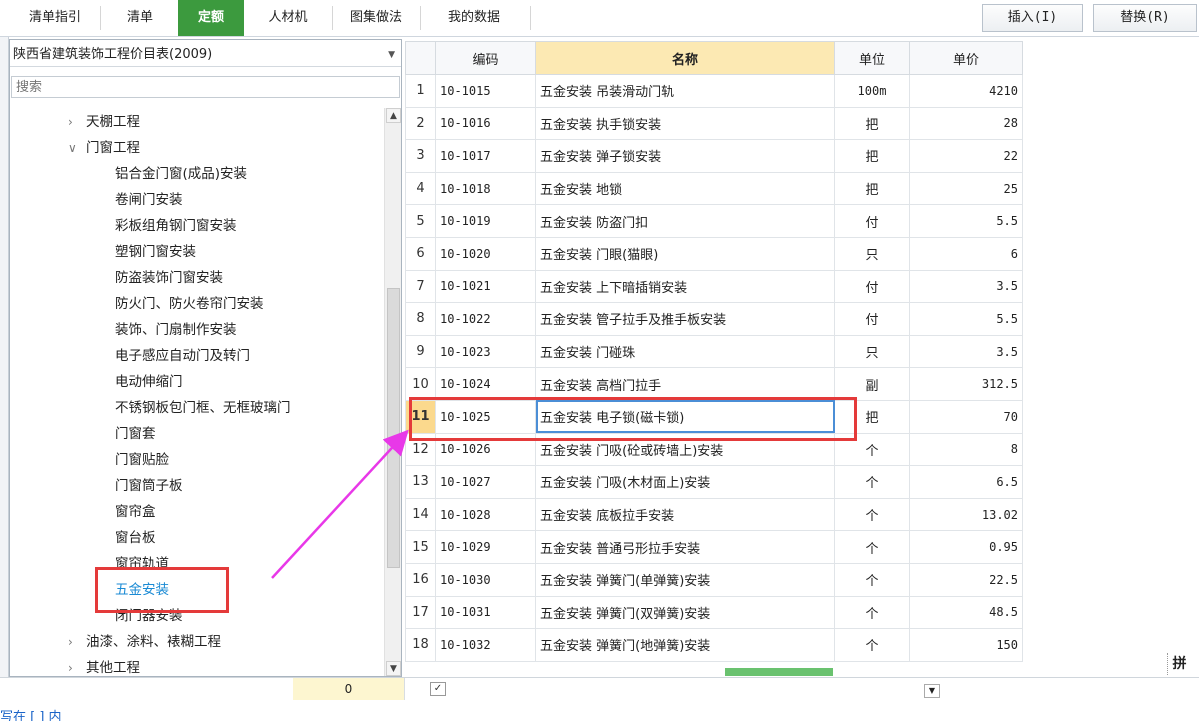 This screenshot has height=721, width=1199. I want to click on table-row: 7 10-1021 五金安装 上下暗插销安装付 3.5, so click(714, 286).